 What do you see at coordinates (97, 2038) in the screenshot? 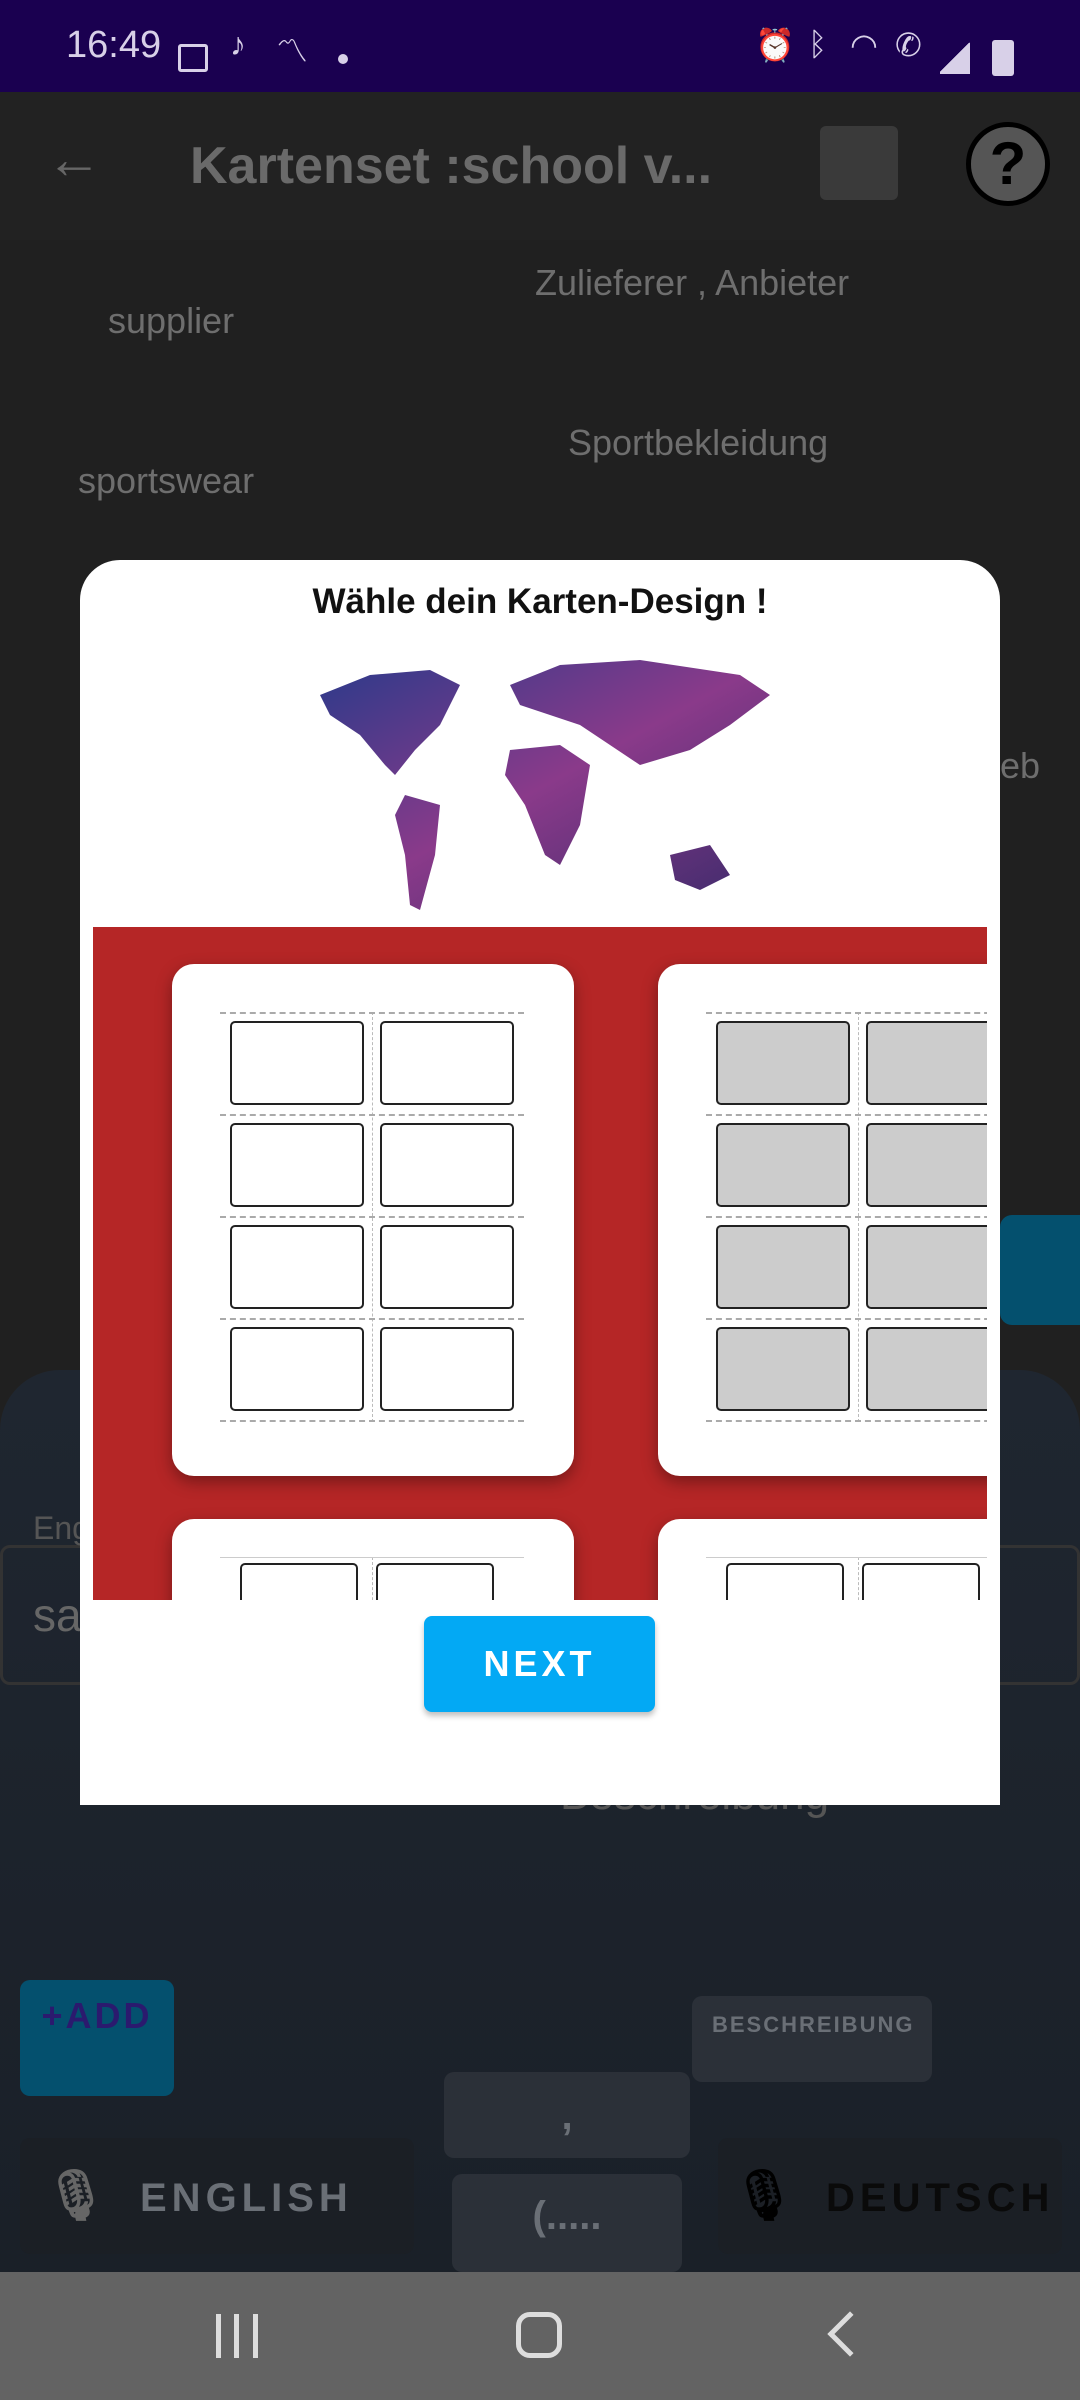
I see `add-button: +ADD` at bounding box center [97, 2038].